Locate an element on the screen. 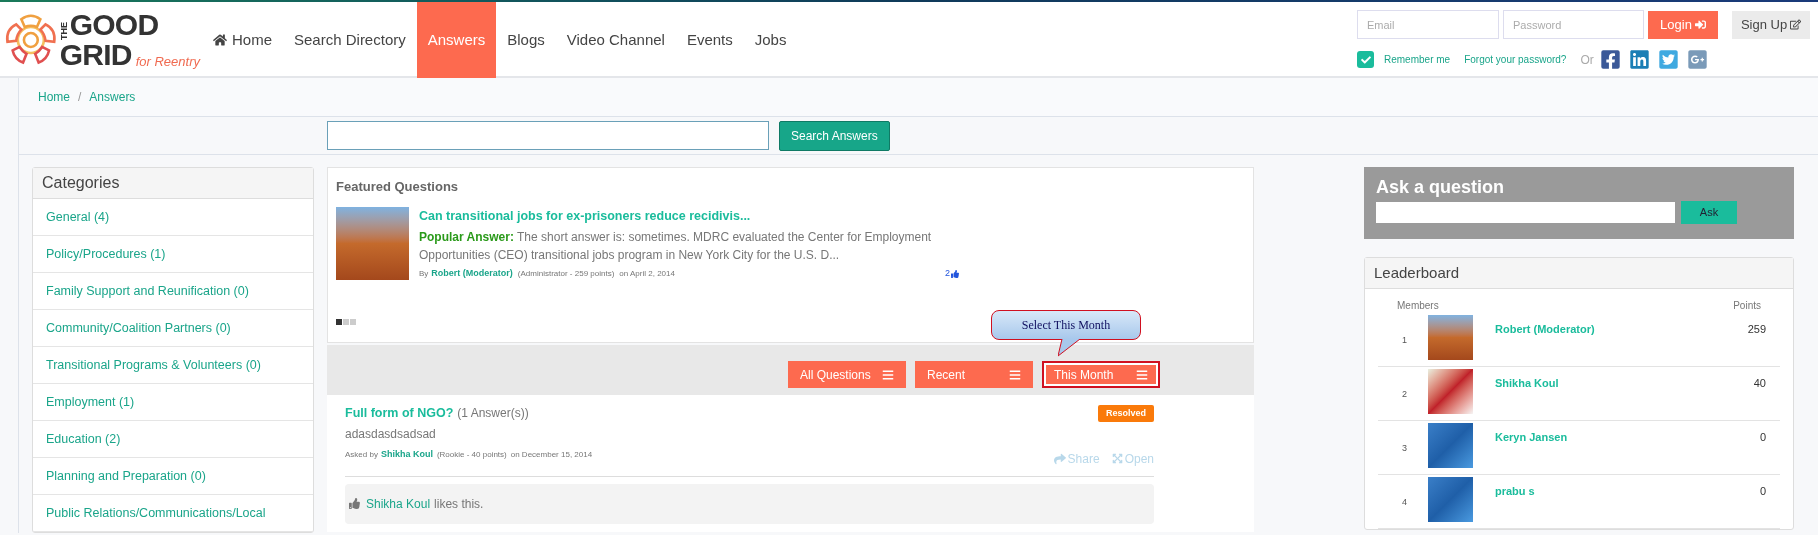 The image size is (1818, 535). filter-button: All Questions is located at coordinates (847, 374).